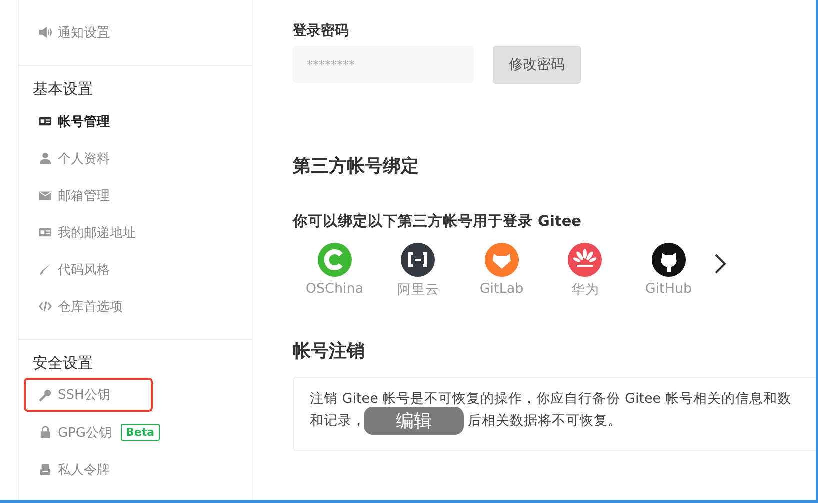 This screenshot has height=503, width=818. What do you see at coordinates (537, 65) in the screenshot?
I see `change-password-button: 修改密码` at bounding box center [537, 65].